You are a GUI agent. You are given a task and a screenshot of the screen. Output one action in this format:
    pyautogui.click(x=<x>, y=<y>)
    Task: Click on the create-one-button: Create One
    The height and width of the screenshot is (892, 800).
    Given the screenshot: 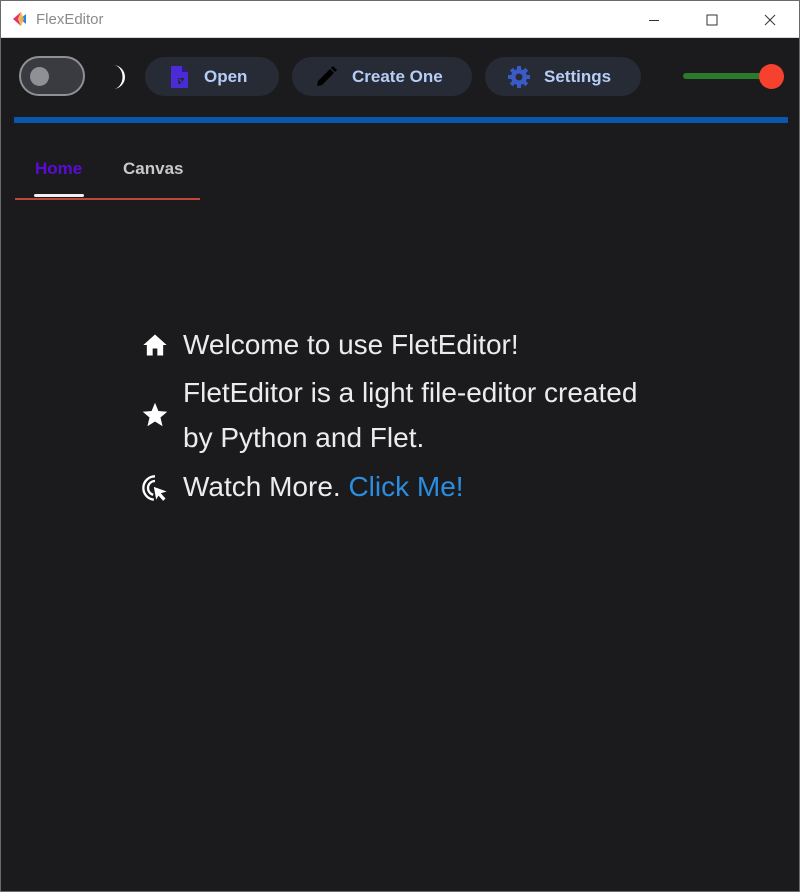 What is the action you would take?
    pyautogui.click(x=382, y=76)
    